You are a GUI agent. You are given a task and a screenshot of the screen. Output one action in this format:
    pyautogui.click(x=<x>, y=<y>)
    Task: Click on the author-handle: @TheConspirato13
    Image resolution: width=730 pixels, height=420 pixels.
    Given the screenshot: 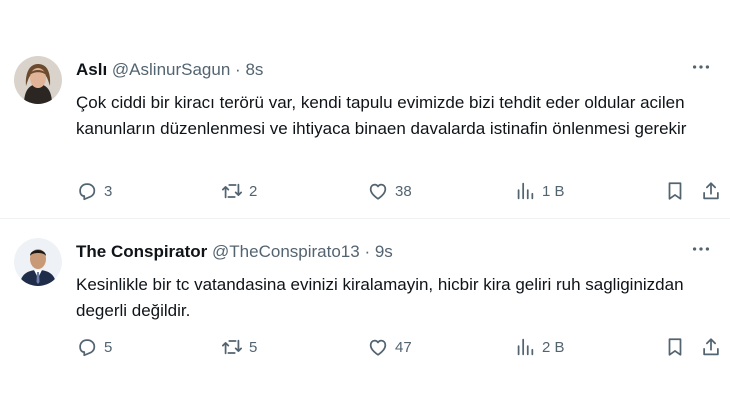 What is the action you would take?
    pyautogui.click(x=286, y=251)
    